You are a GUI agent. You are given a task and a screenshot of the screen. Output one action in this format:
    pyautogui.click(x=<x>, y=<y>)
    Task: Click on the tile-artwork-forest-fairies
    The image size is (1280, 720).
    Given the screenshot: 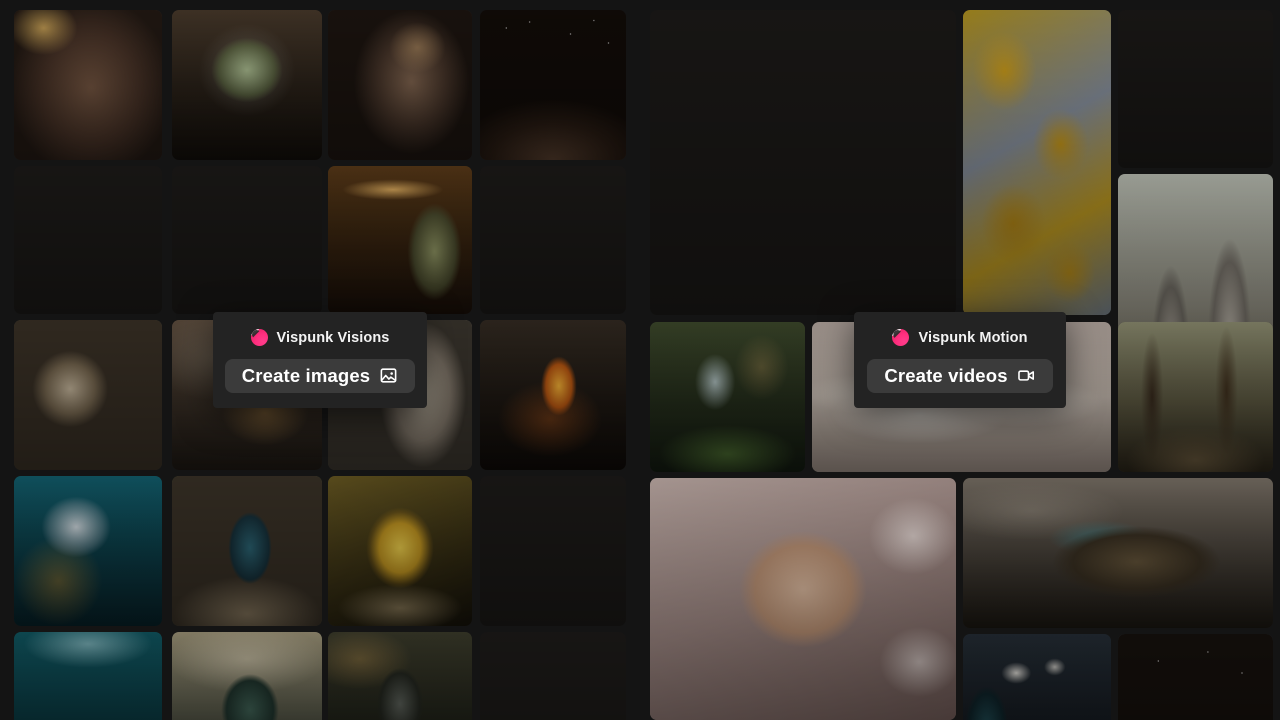 What is the action you would take?
    pyautogui.click(x=727, y=397)
    